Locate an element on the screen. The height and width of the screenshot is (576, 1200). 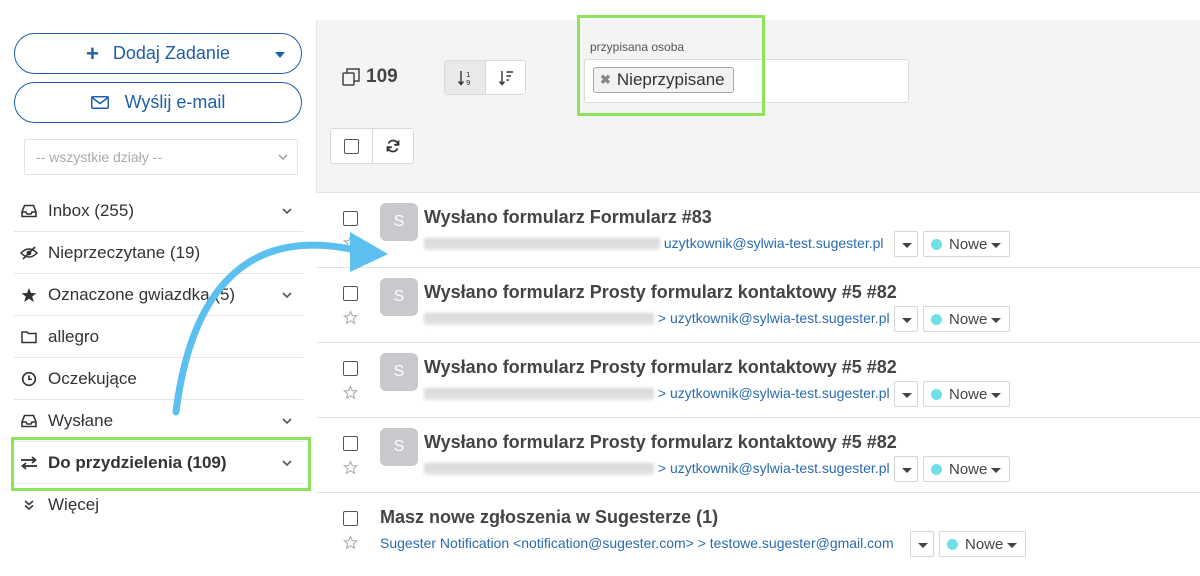
sidebar-item-unread: Nieprzeczytane (19) is located at coordinates (158, 253).